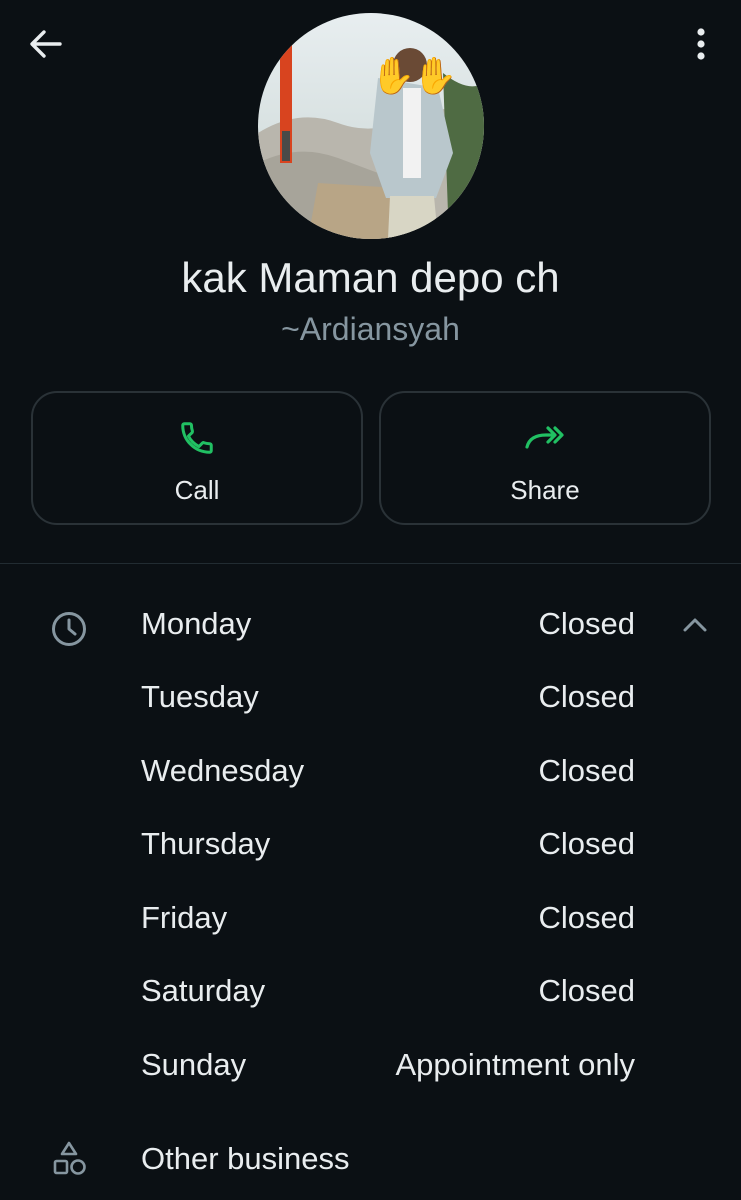 The image size is (741, 1200). Describe the element at coordinates (545, 438) in the screenshot. I see `share-forward-icon` at that location.